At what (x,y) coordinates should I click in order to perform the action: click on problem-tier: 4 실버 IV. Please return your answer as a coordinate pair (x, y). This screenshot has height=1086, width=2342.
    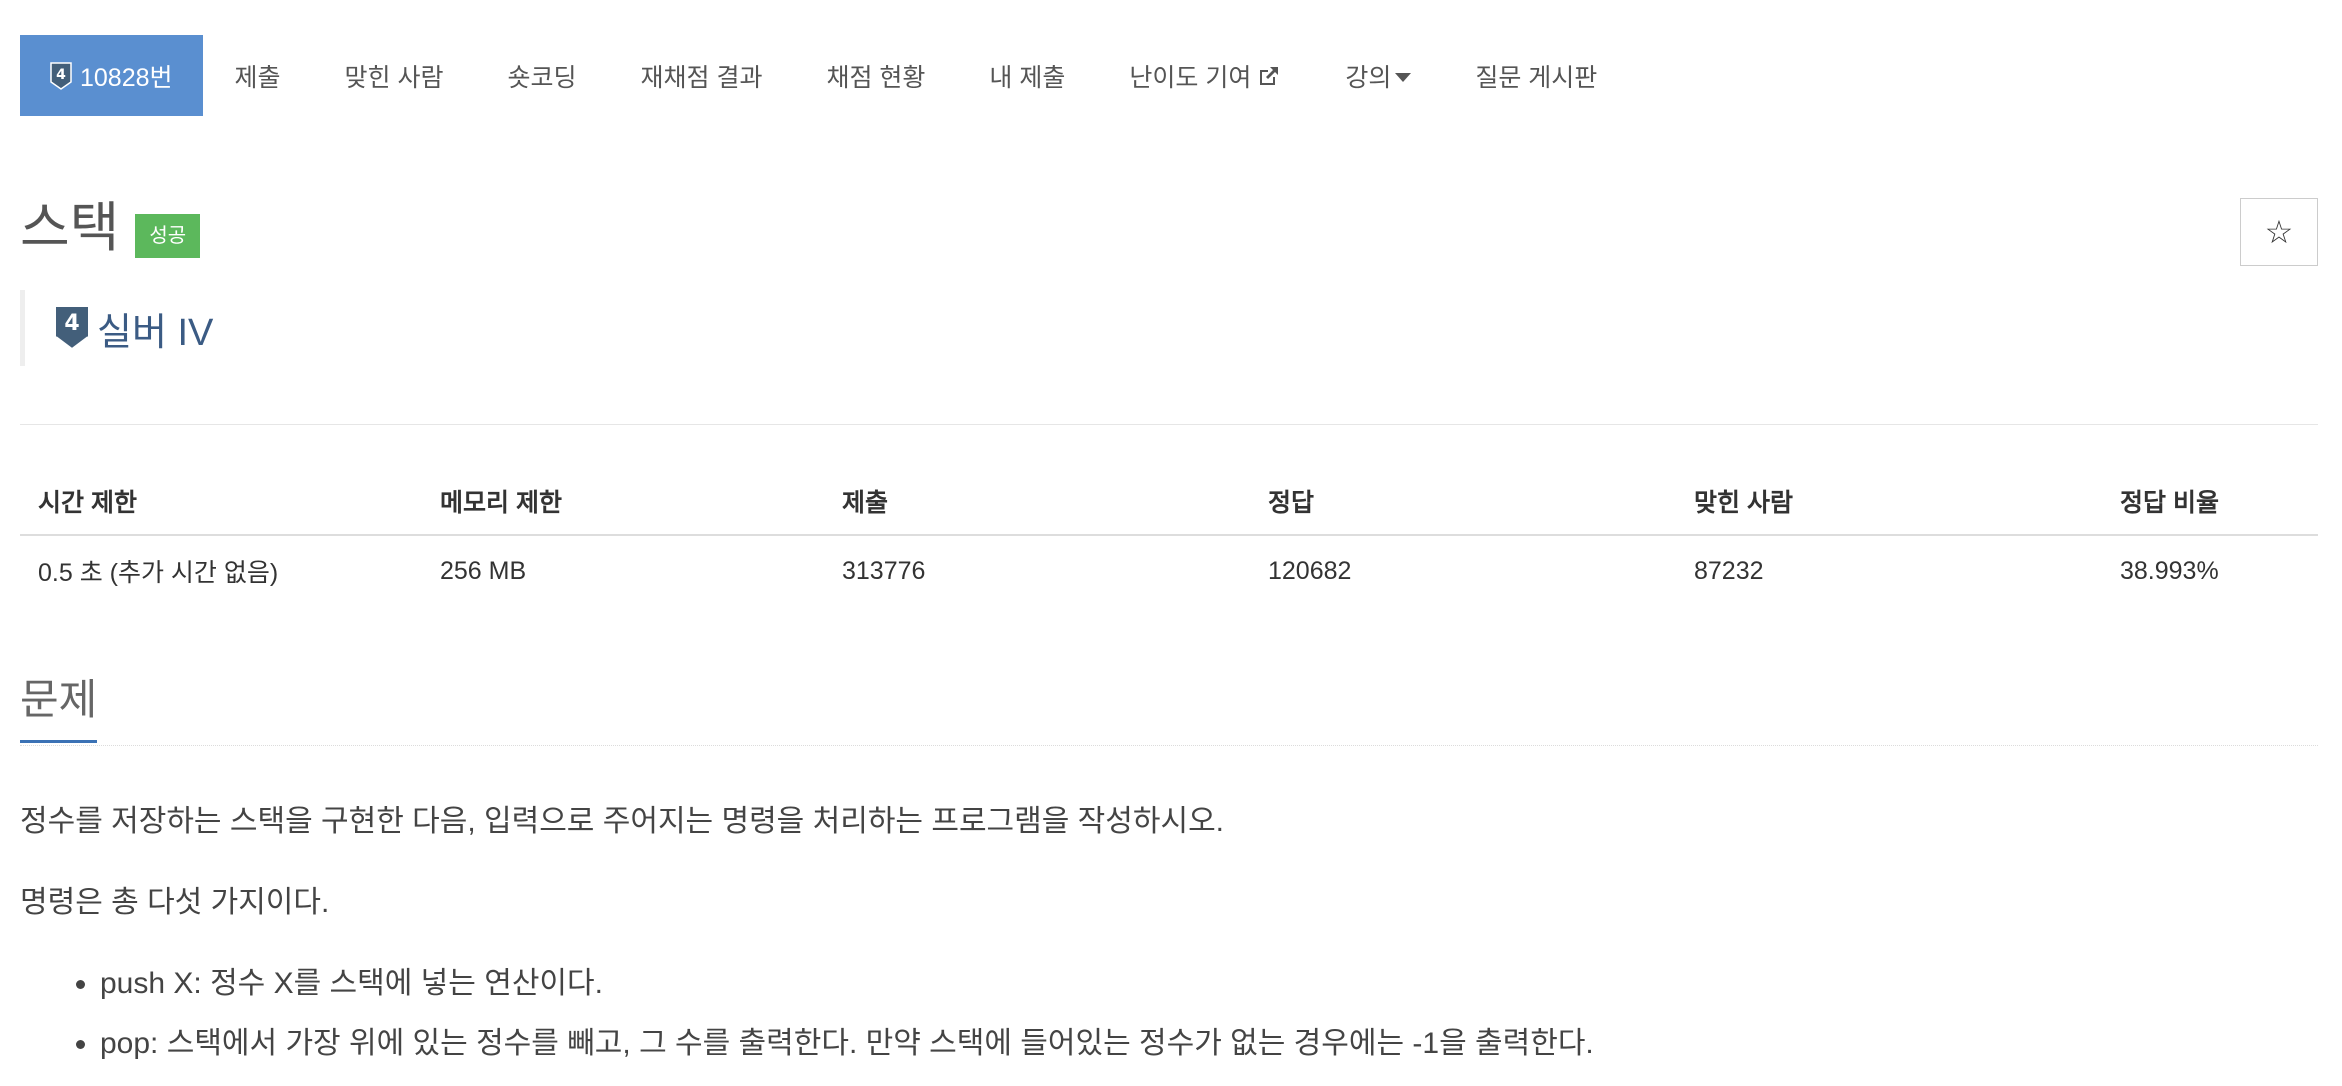
    Looking at the image, I should click on (116, 328).